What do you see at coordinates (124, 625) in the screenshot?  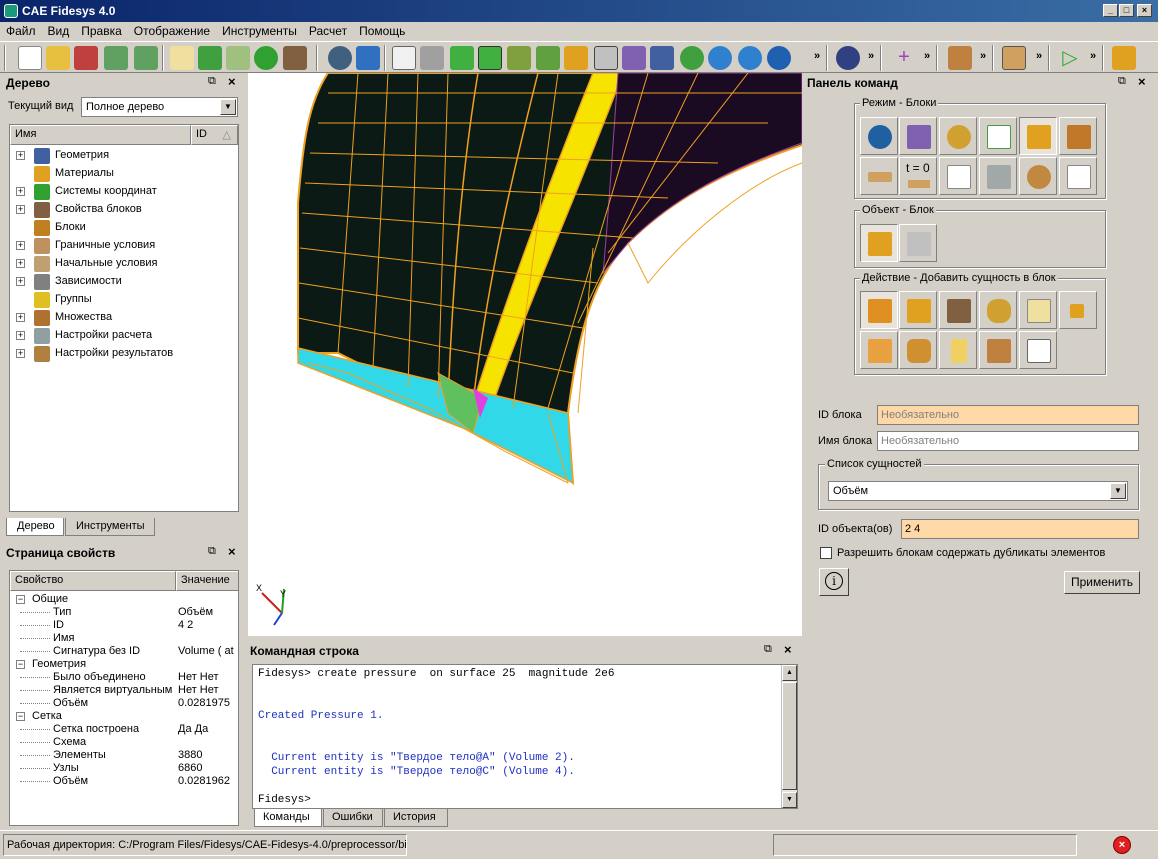 I see `property-row: ID 4 2` at bounding box center [124, 625].